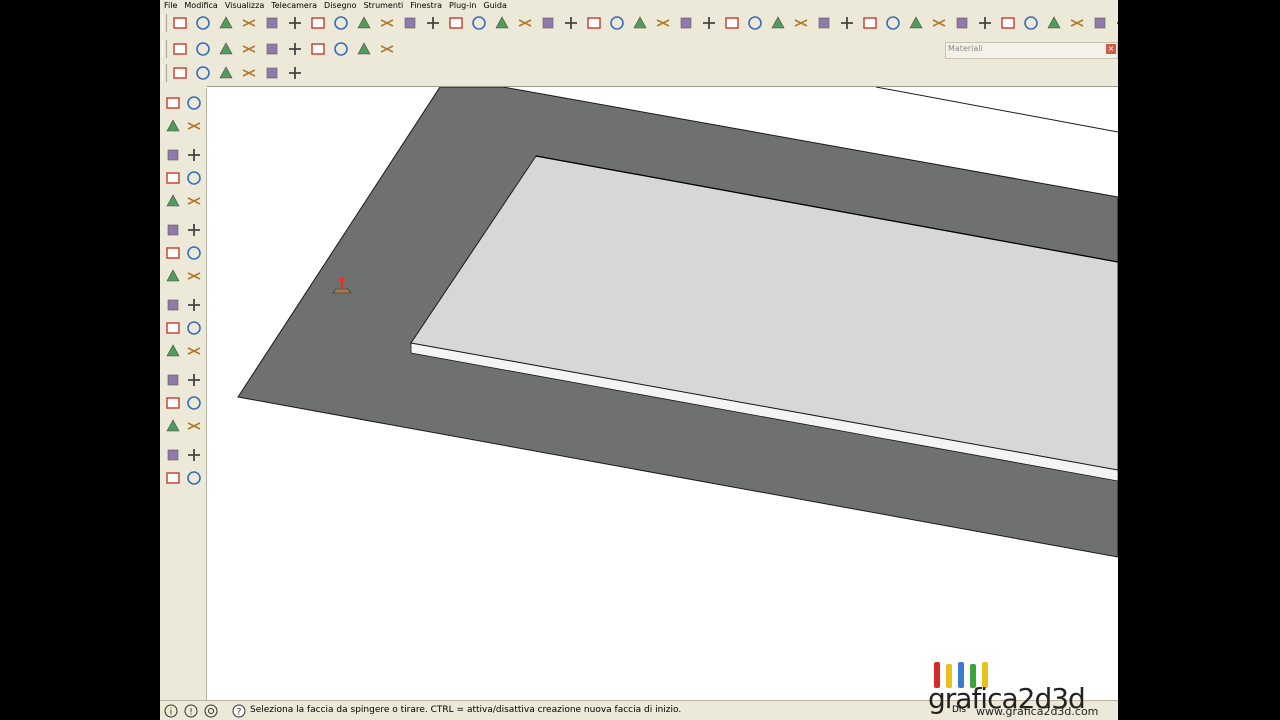 This screenshot has width=1280, height=720. I want to click on materials-panel: Materiali ×, so click(1031, 50).